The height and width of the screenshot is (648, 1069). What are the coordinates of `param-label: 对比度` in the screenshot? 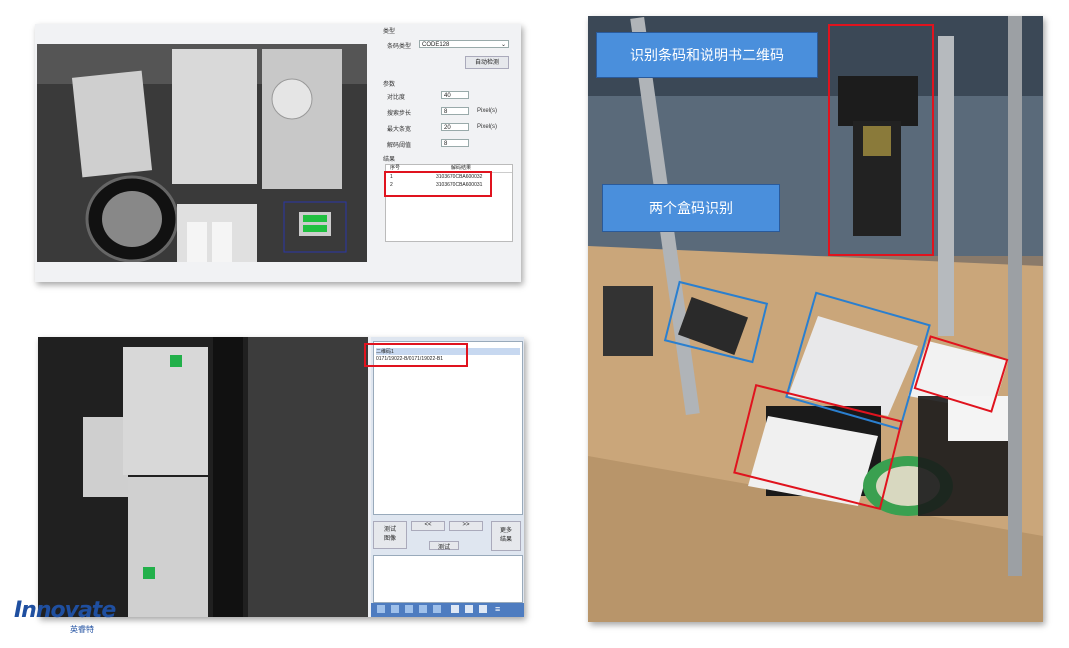 It's located at (396, 98).